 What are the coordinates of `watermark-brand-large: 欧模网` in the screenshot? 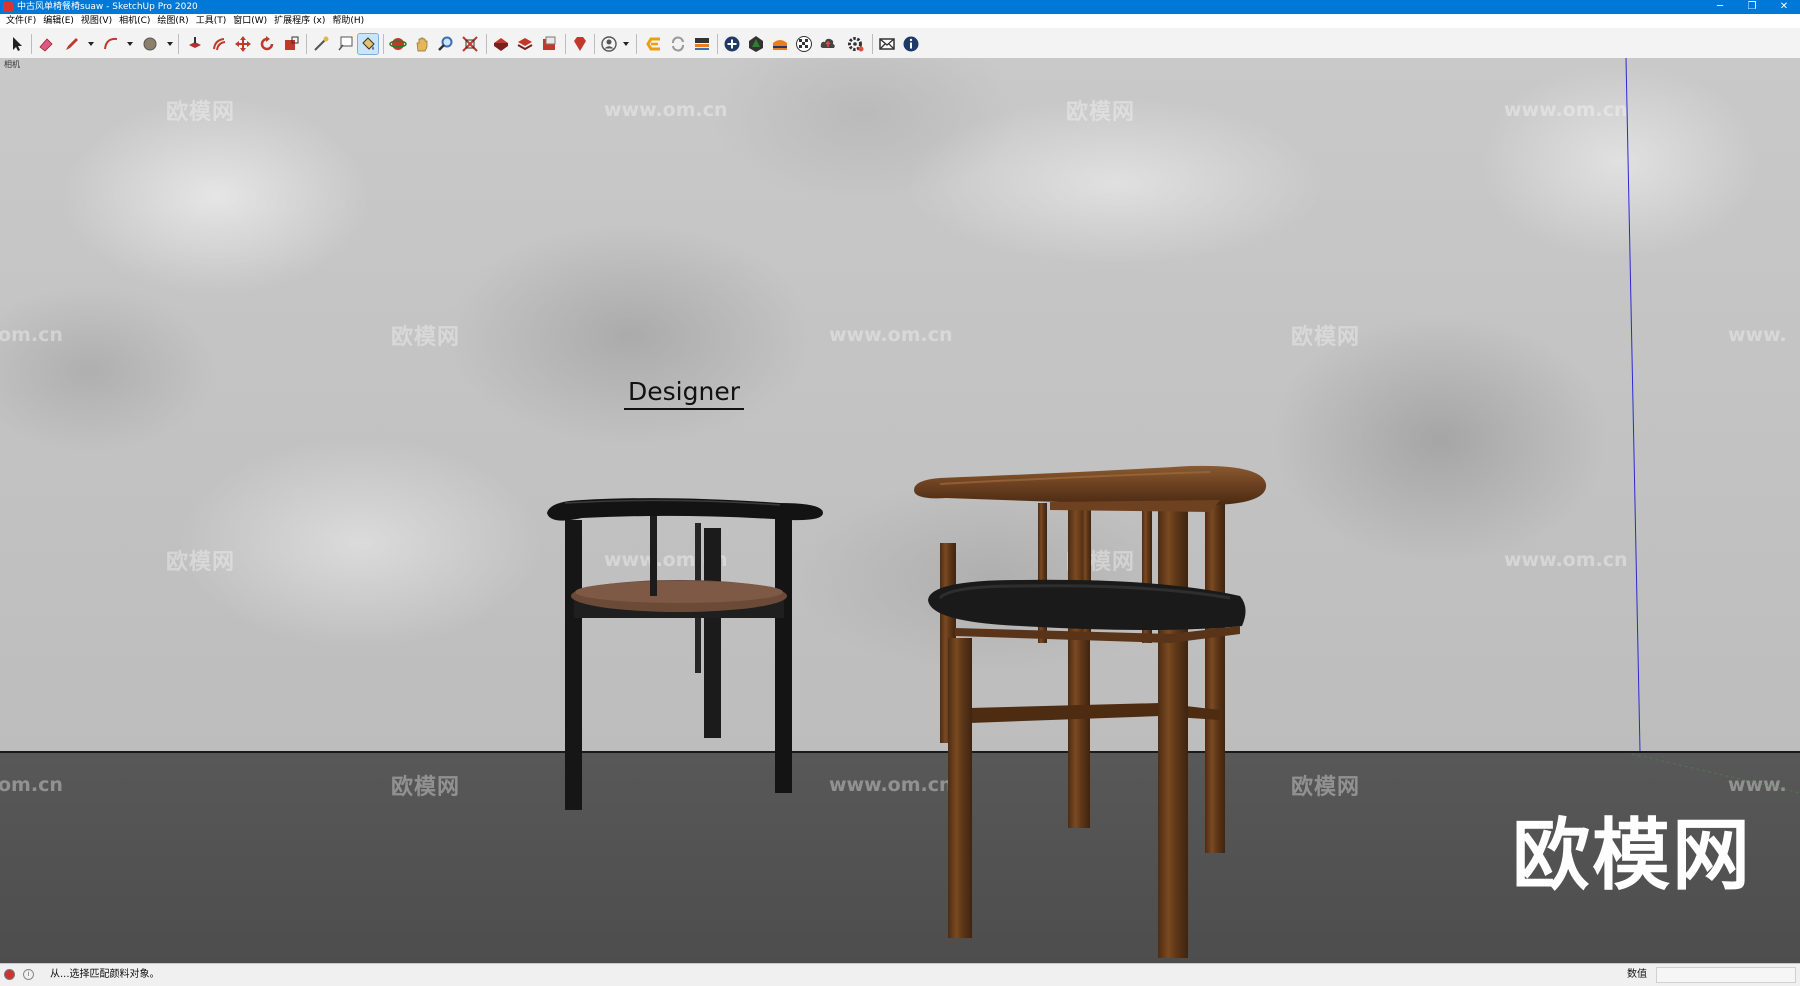 It's located at (1632, 856).